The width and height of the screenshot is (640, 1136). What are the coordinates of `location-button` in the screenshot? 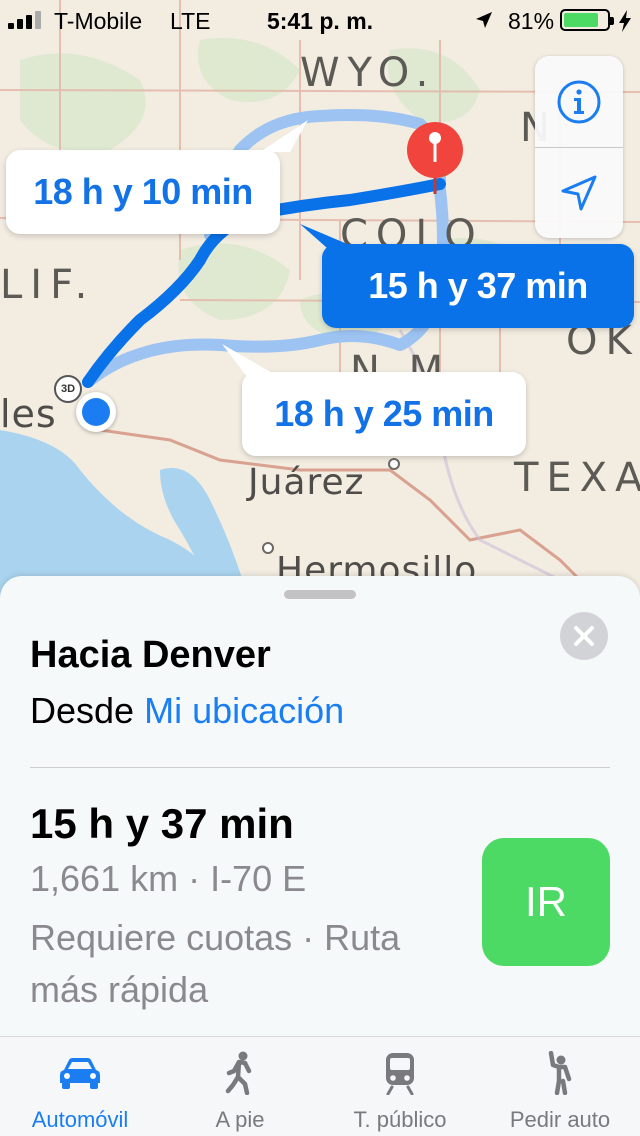 It's located at (579, 192).